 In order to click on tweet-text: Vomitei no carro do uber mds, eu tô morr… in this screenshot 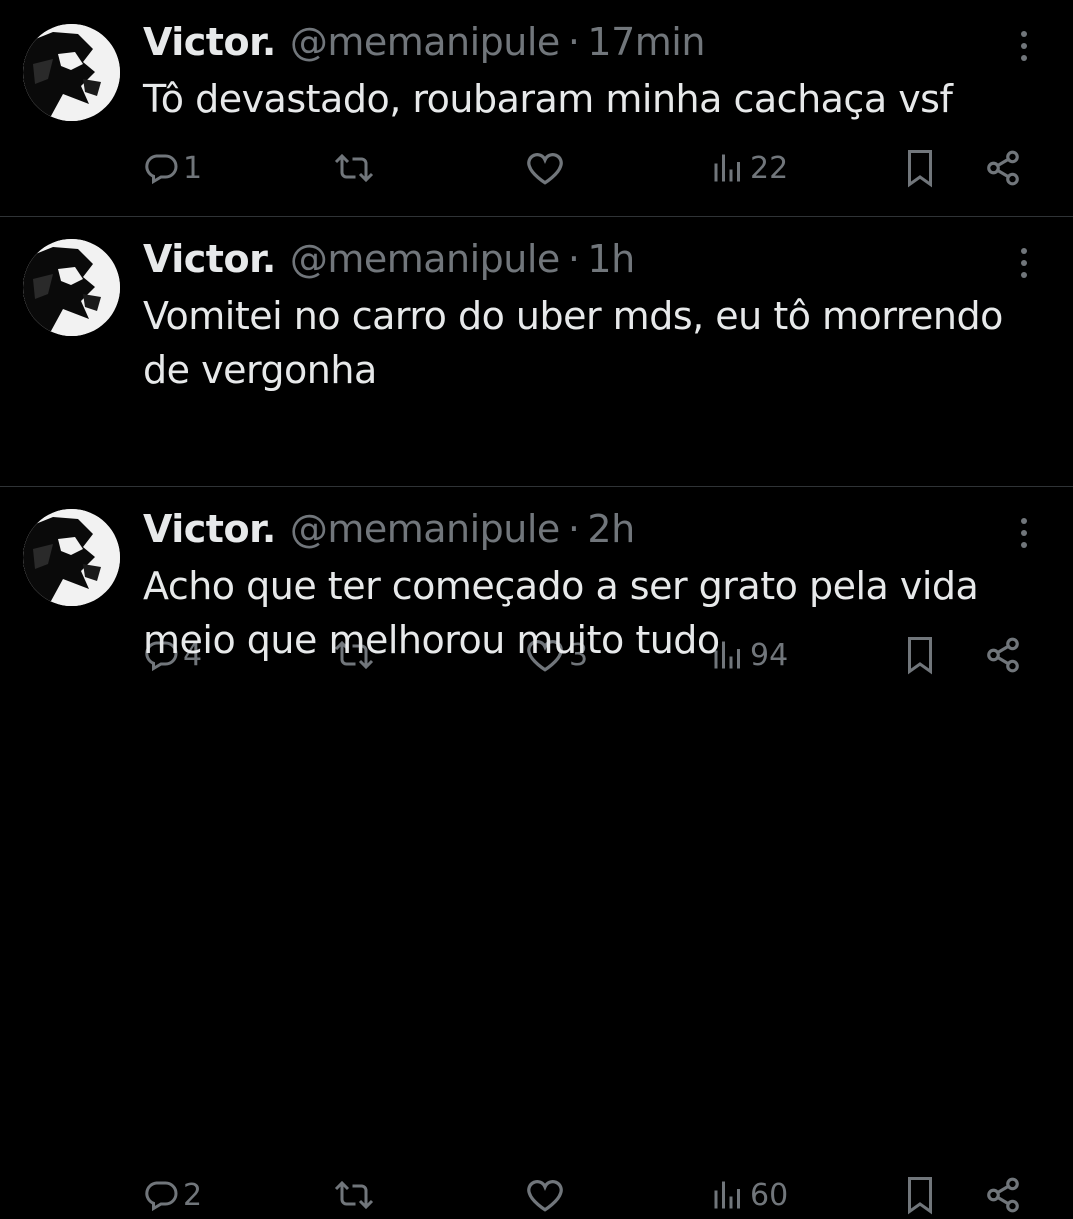, I will do `click(573, 343)`.